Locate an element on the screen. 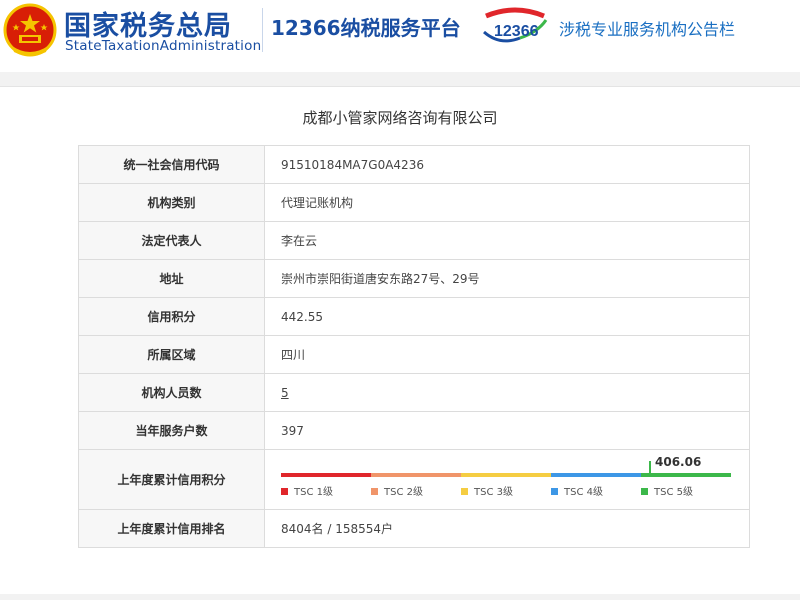 The height and width of the screenshot is (600, 800). bulletin-title: 涉税专业服务机构公告栏 is located at coordinates (647, 29).